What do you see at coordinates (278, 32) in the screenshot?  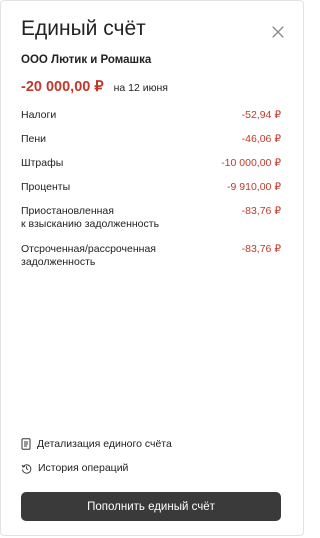 I see `close-icon` at bounding box center [278, 32].